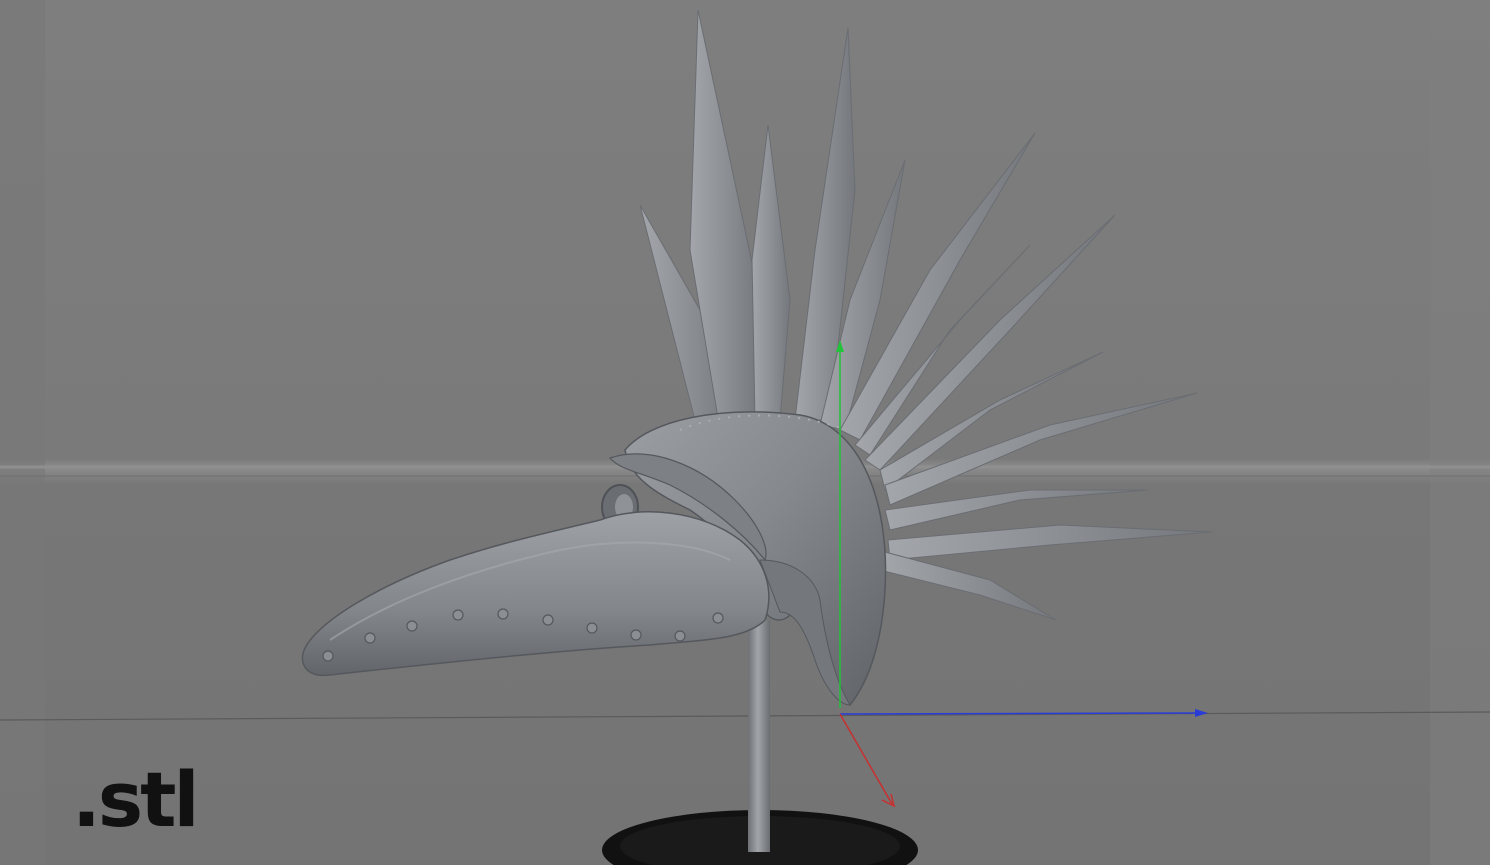 The height and width of the screenshot is (865, 1490). Describe the element at coordinates (135, 799) in the screenshot. I see `file-format-label: .stl` at that location.